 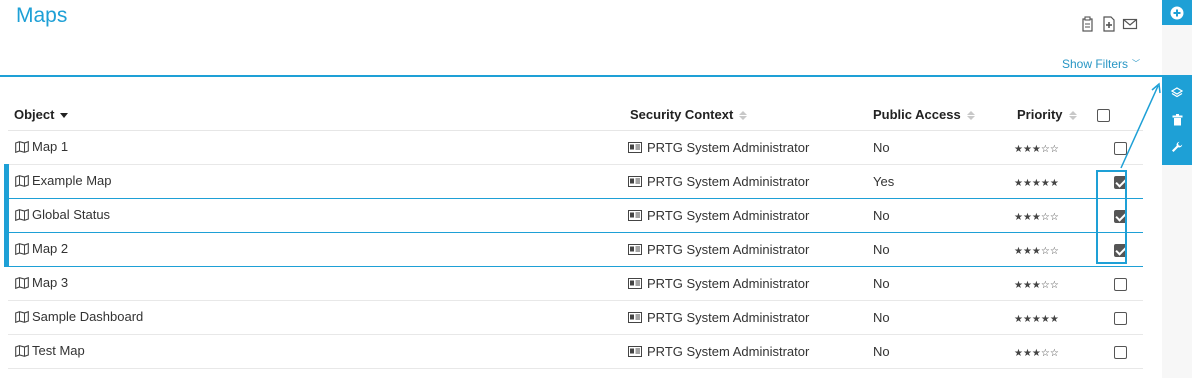 I want to click on page-title: Maps, so click(x=42, y=15).